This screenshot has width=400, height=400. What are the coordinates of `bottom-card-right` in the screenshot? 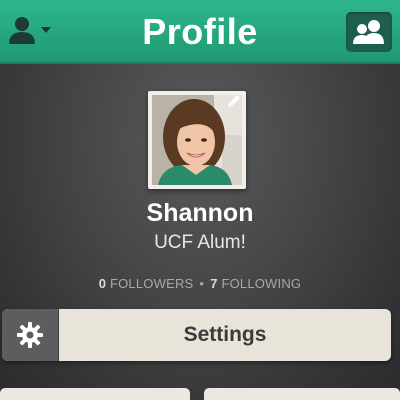 It's located at (302, 394).